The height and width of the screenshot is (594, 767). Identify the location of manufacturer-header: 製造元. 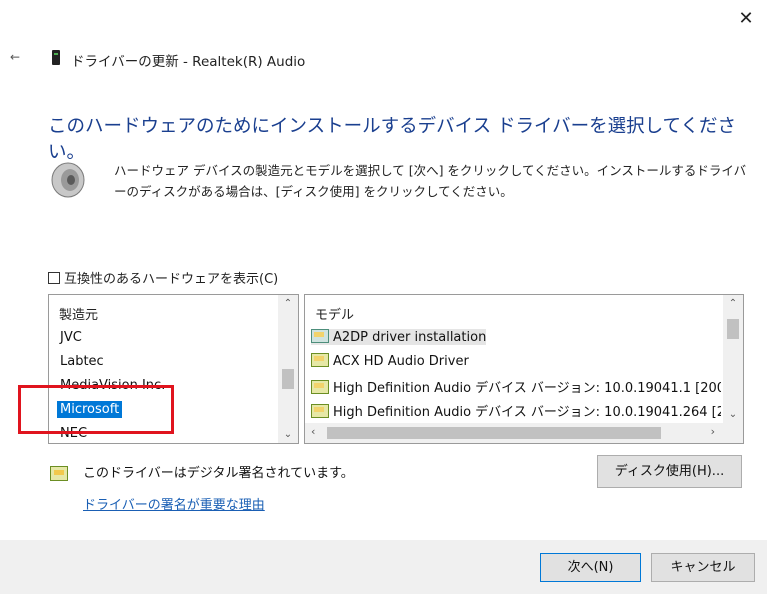
(79, 315).